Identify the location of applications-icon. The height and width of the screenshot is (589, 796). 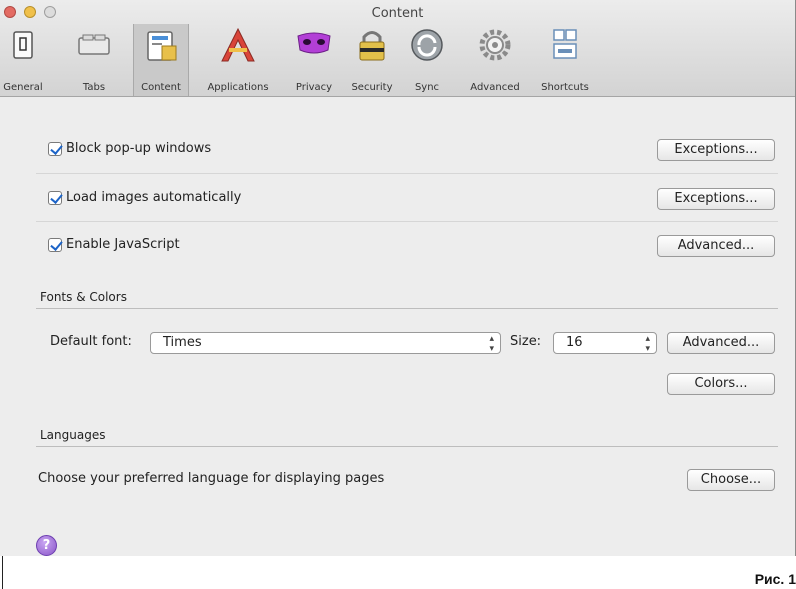
(238, 44).